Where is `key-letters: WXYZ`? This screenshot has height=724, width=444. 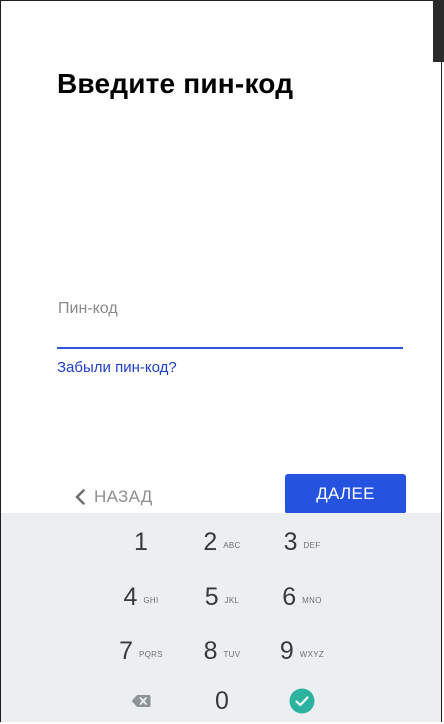 key-letters: WXYZ is located at coordinates (312, 654).